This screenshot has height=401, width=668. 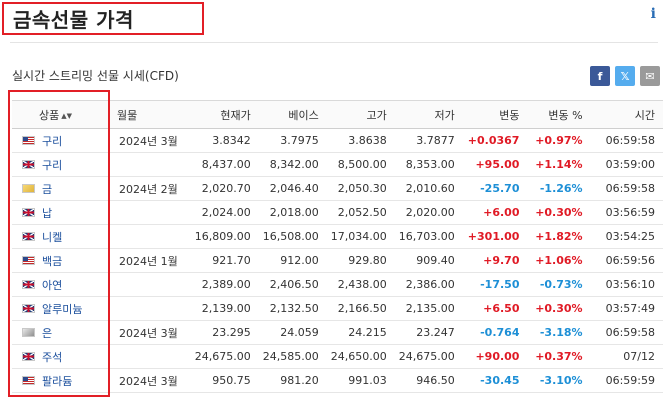 I want to click on page-title: 금속선물 가격, so click(x=73, y=20).